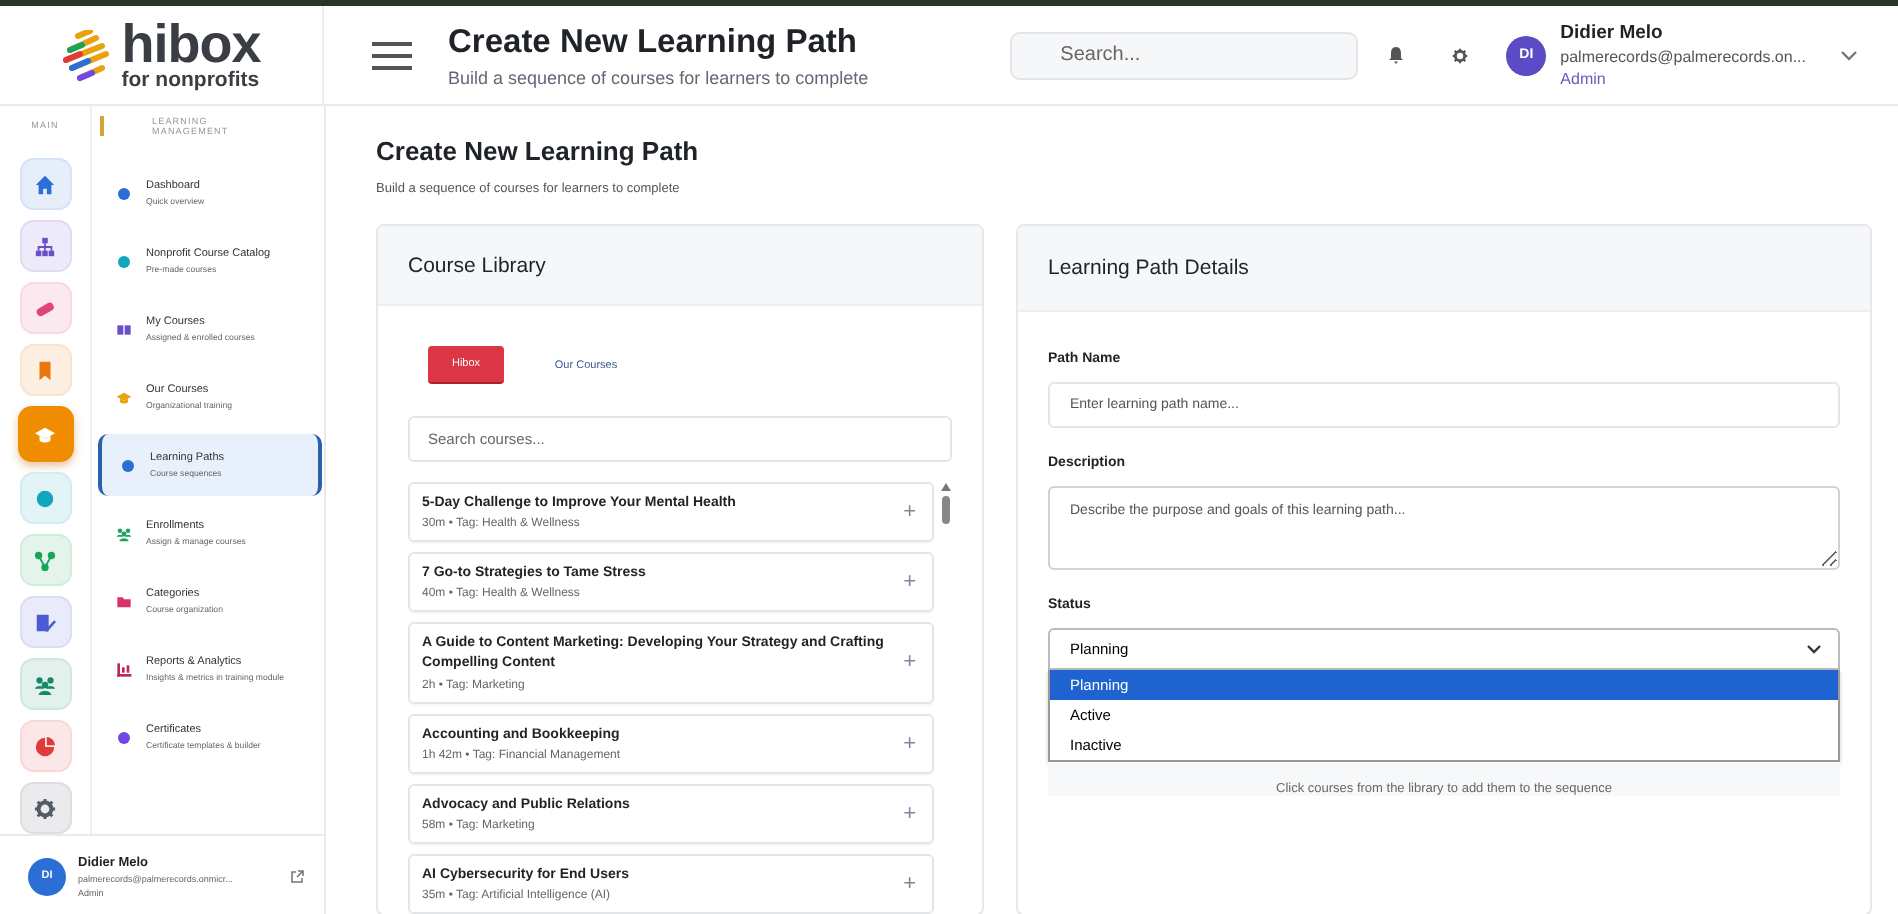 The width and height of the screenshot is (1898, 914). What do you see at coordinates (477, 265) in the screenshot?
I see `card-title: Course Library` at bounding box center [477, 265].